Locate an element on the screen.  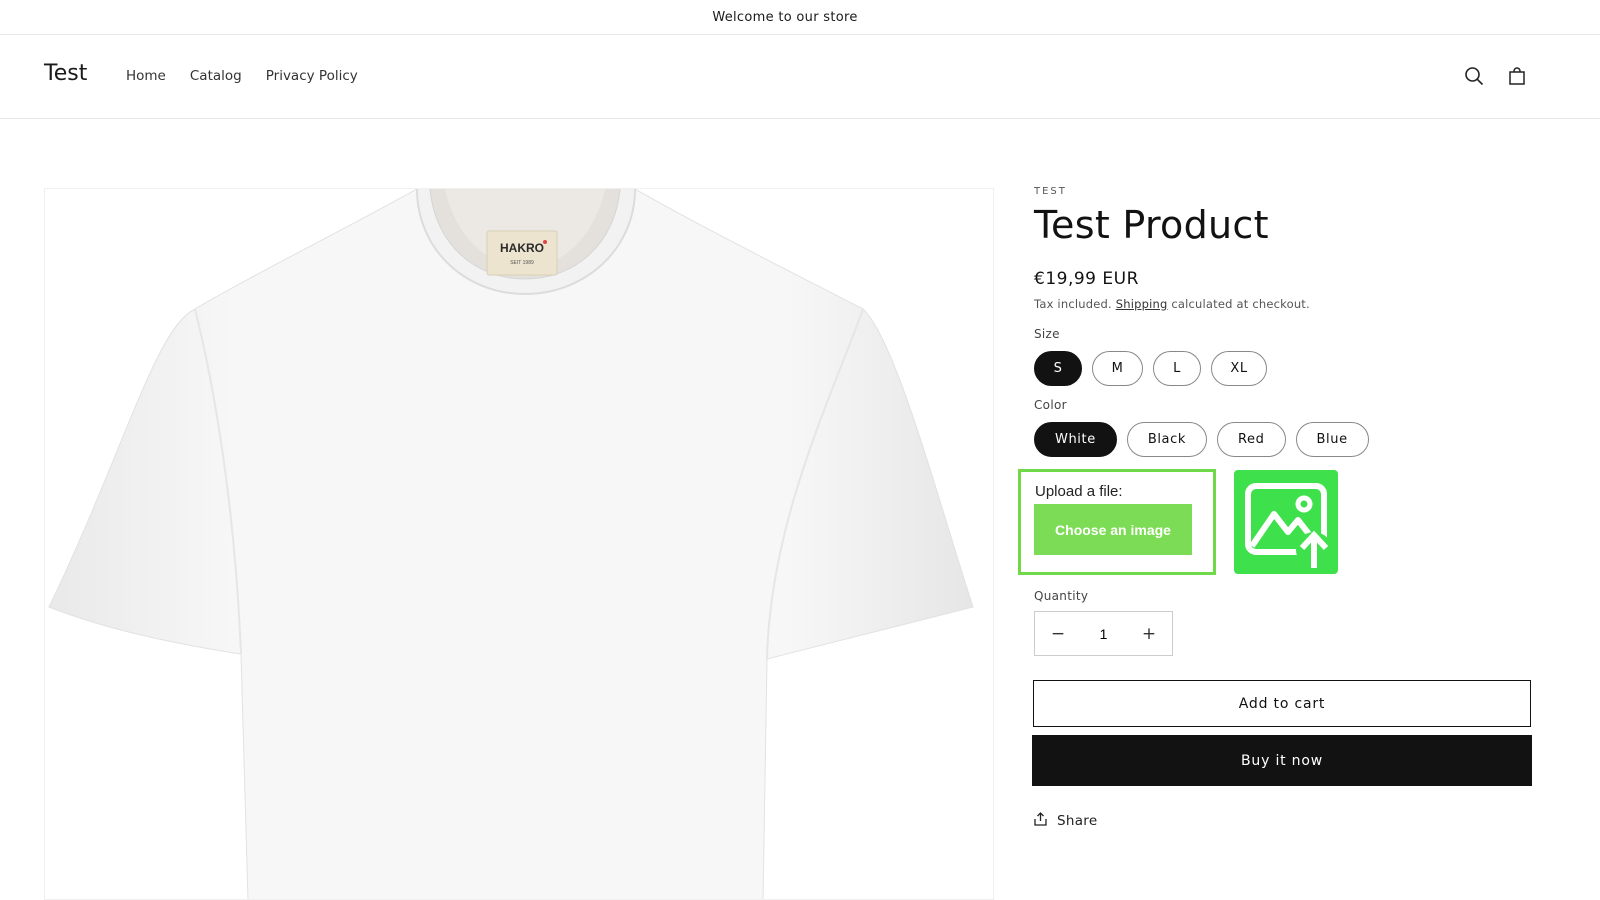
buy-now-button: Buy it now is located at coordinates (1282, 760).